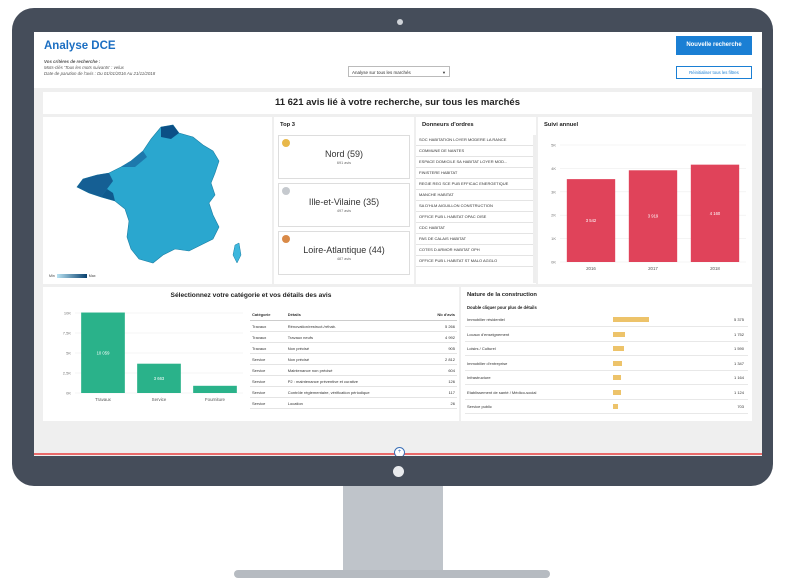 The height and width of the screenshot is (583, 785). Describe the element at coordinates (479, 406) in the screenshot. I see `nature-label: Service public` at that location.